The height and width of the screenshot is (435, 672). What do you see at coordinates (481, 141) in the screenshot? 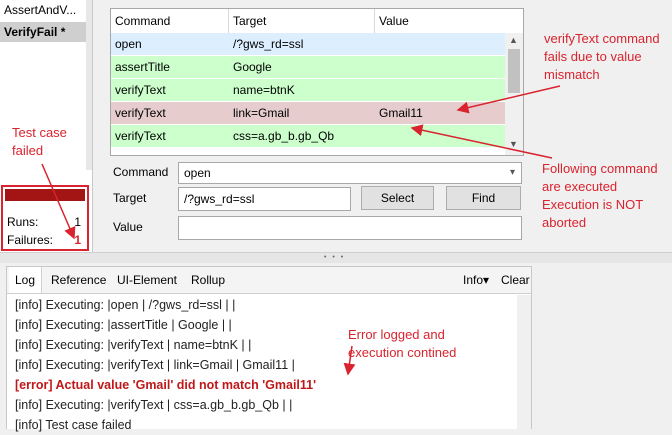
I see `arrow-following` at bounding box center [481, 141].